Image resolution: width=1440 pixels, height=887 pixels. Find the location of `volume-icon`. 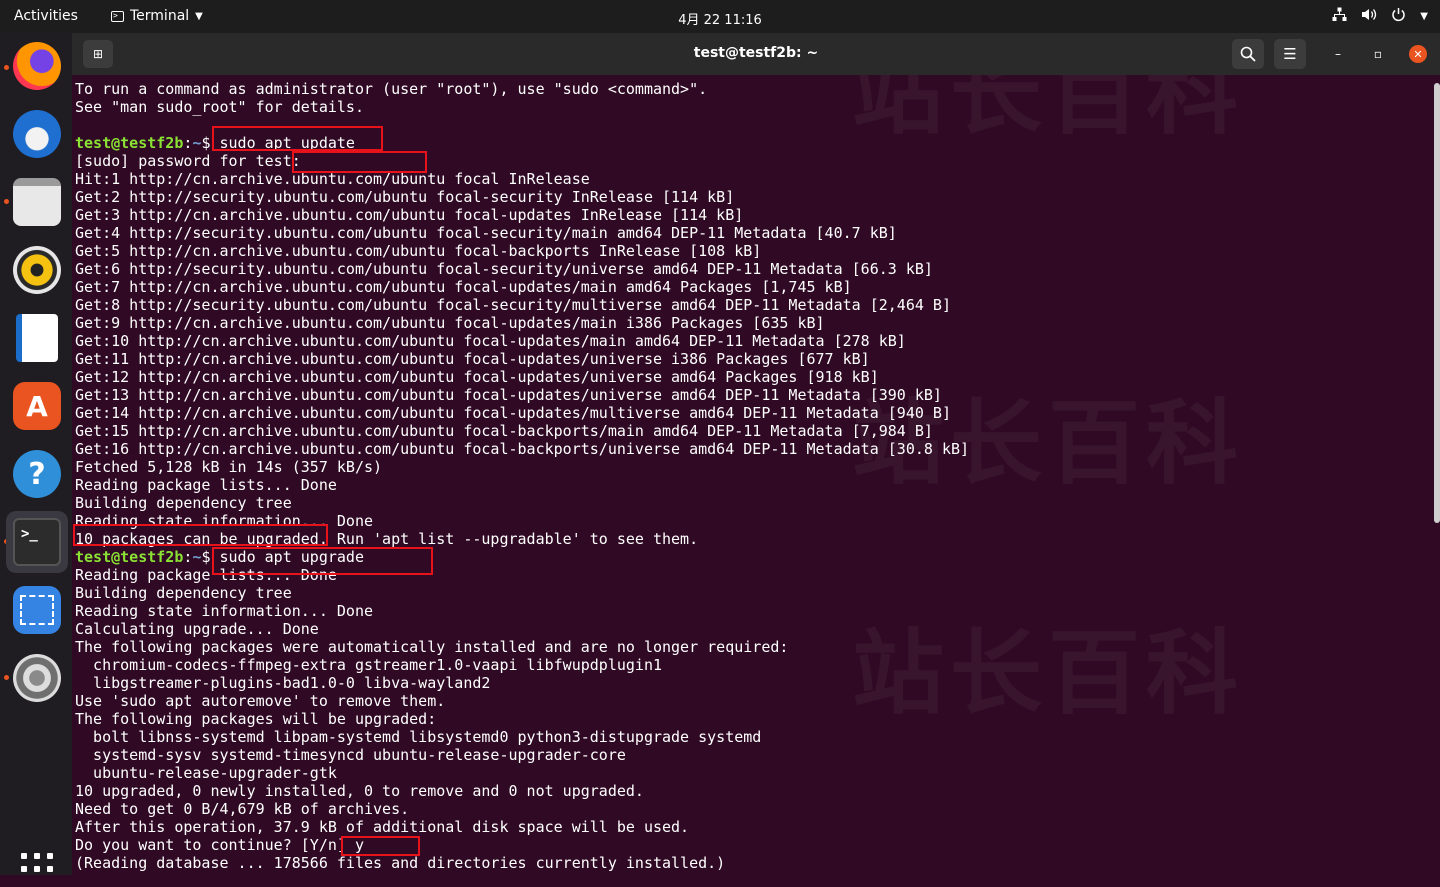

volume-icon is located at coordinates (1369, 16).